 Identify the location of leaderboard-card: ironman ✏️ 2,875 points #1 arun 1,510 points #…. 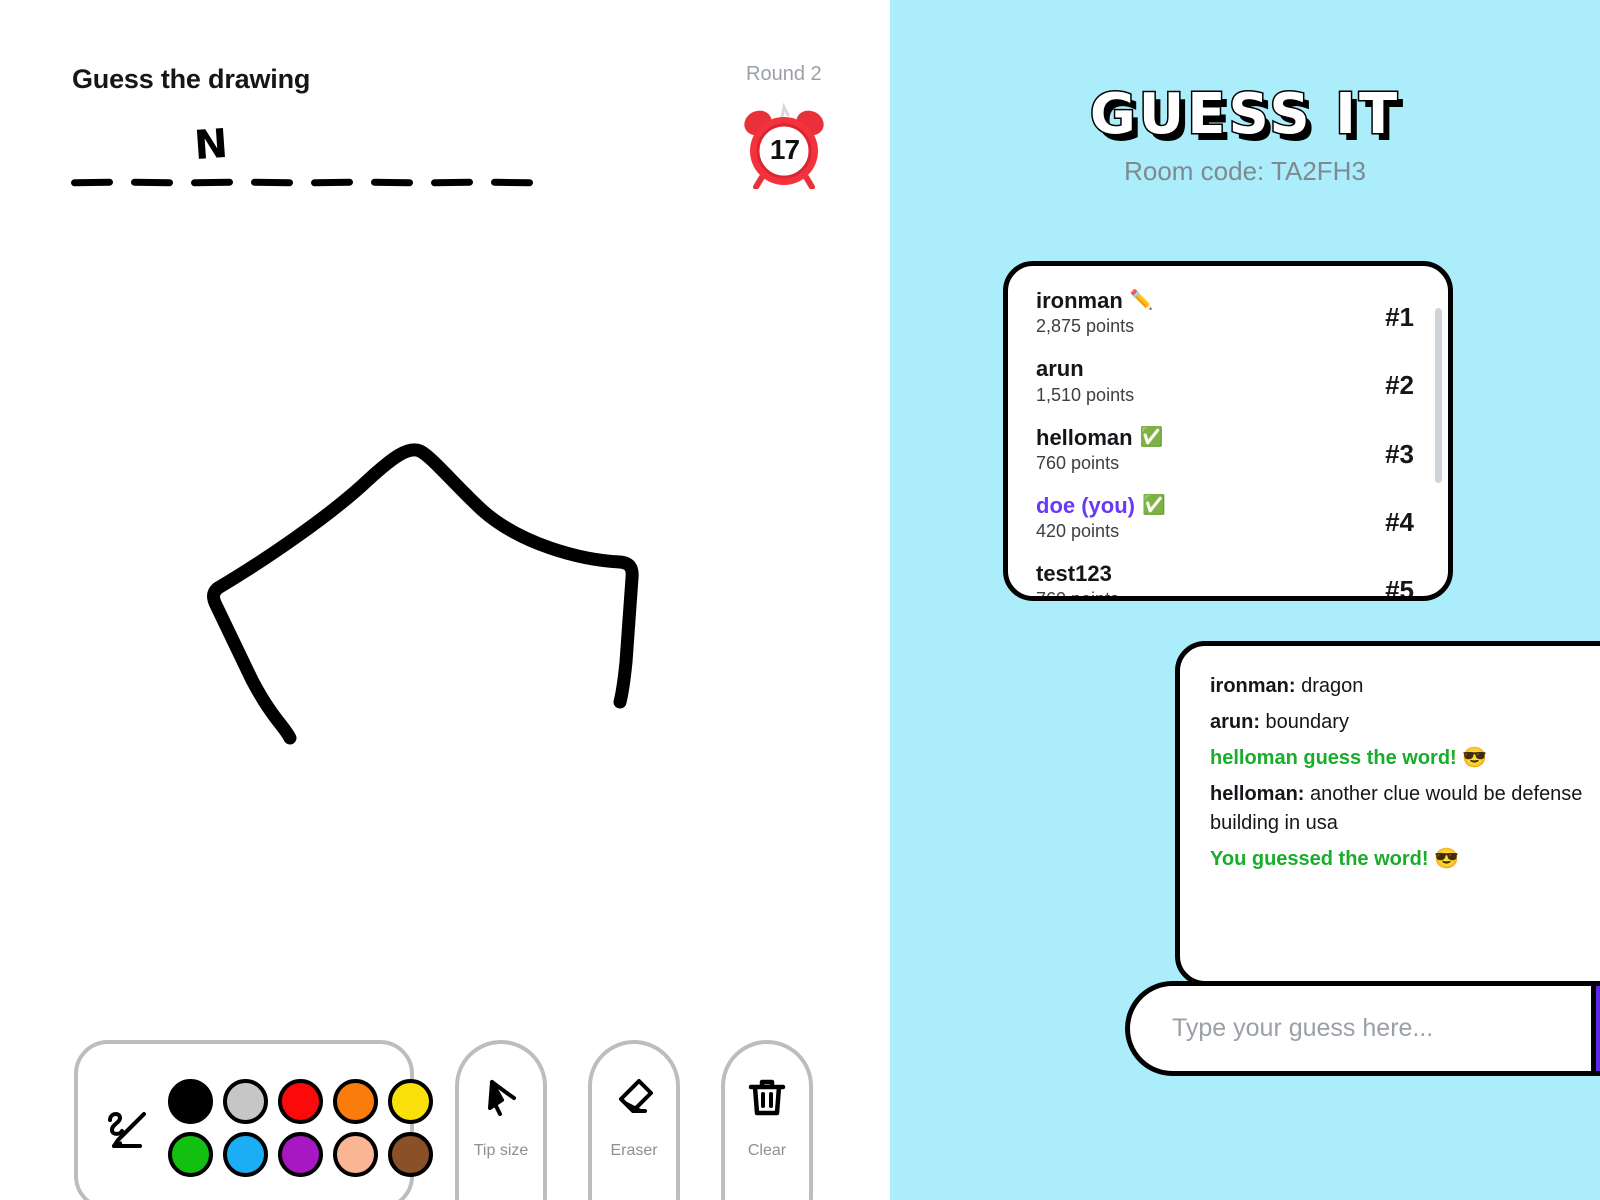
(1228, 431).